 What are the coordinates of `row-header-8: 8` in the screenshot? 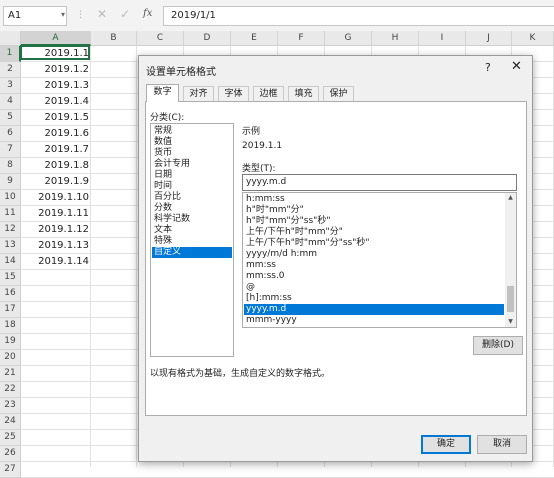 It's located at (10, 166).